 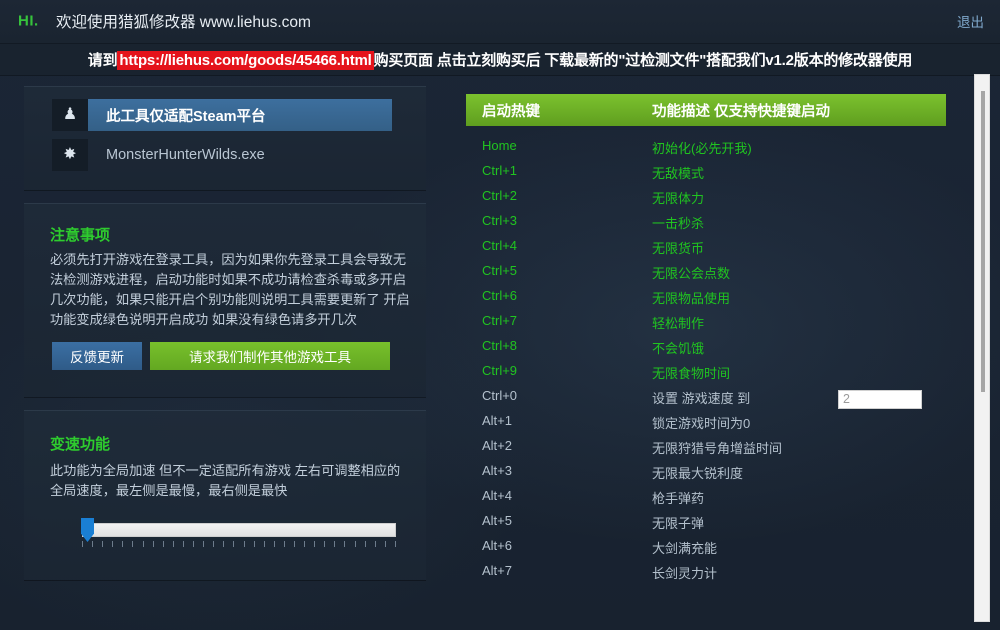 I want to click on hotkey-row: Alt+3 无限最大锐利度, so click(x=706, y=473).